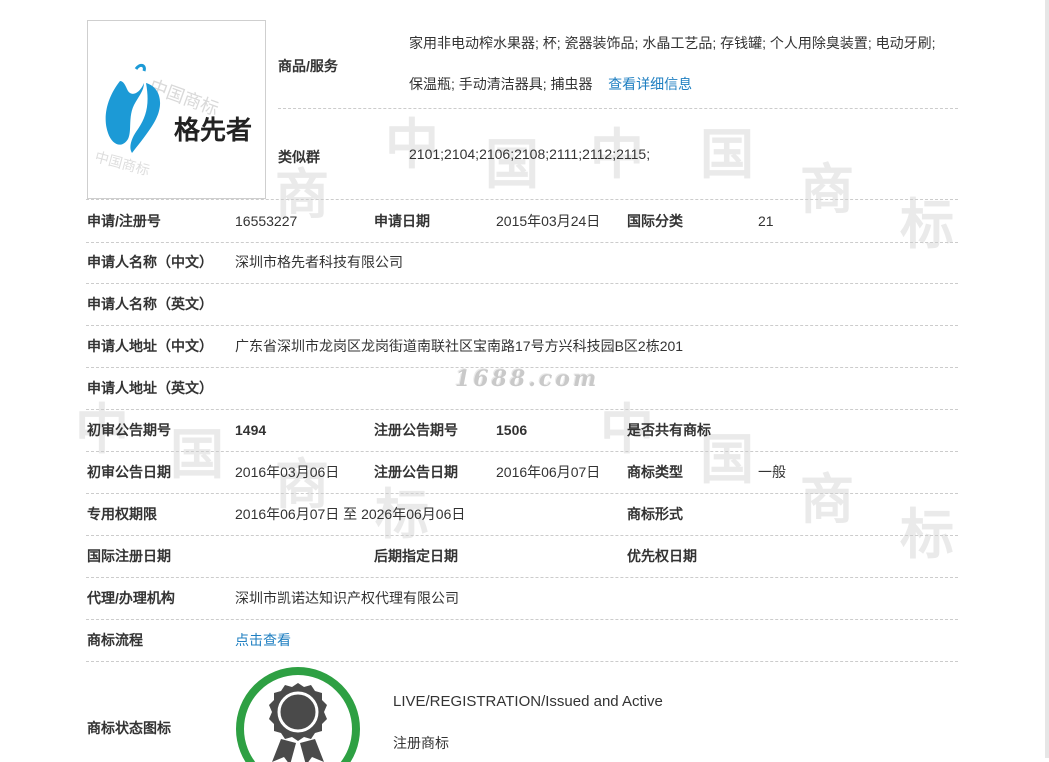 The image size is (1049, 762). Describe the element at coordinates (124, 221) in the screenshot. I see `reg-no-label: 申请/注册号` at that location.